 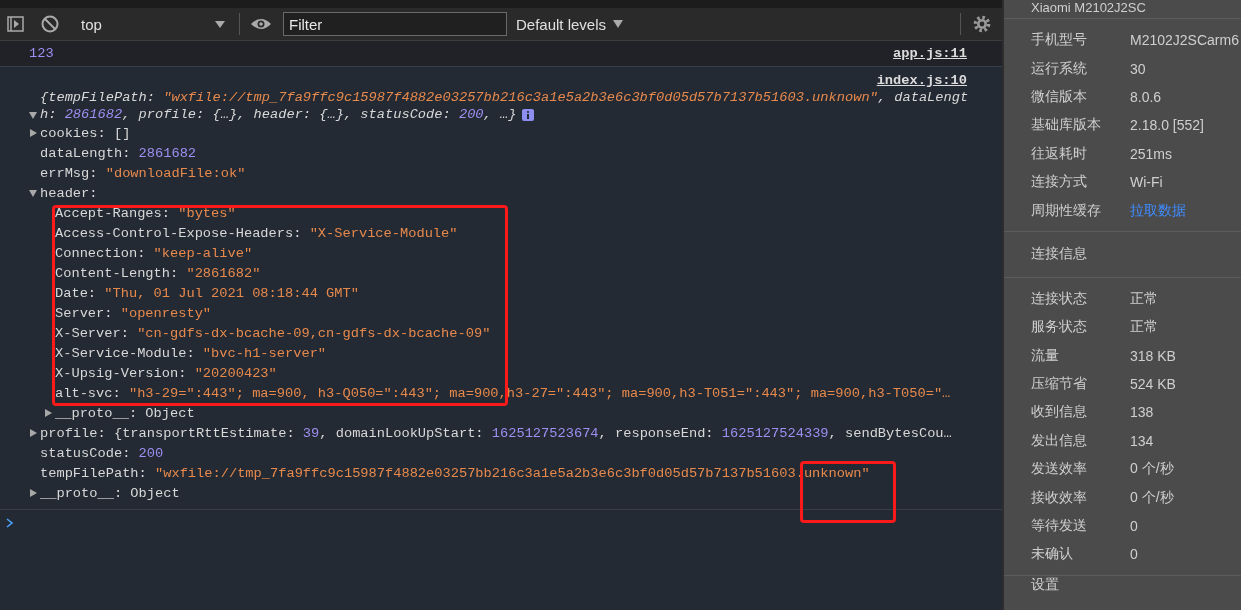 What do you see at coordinates (1066, 125) in the screenshot?
I see `info-label: 基础库版本` at bounding box center [1066, 125].